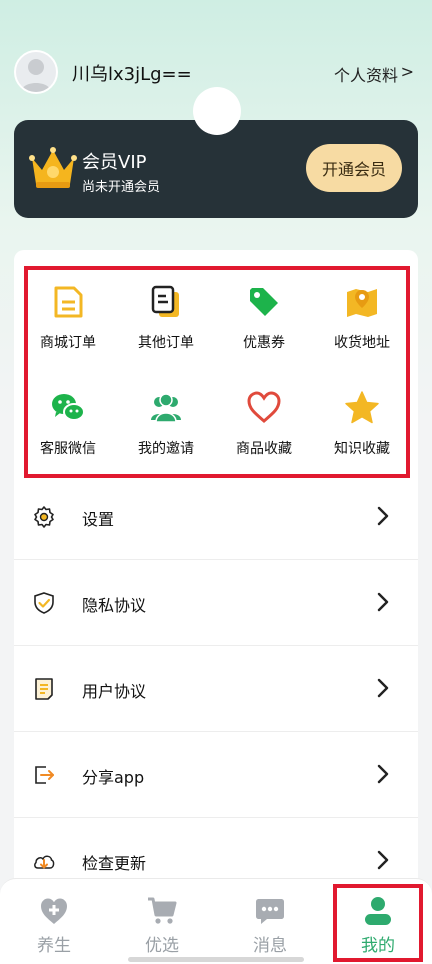 The height and width of the screenshot is (964, 432). What do you see at coordinates (217, 111) in the screenshot?
I see `decorative-notch` at bounding box center [217, 111].